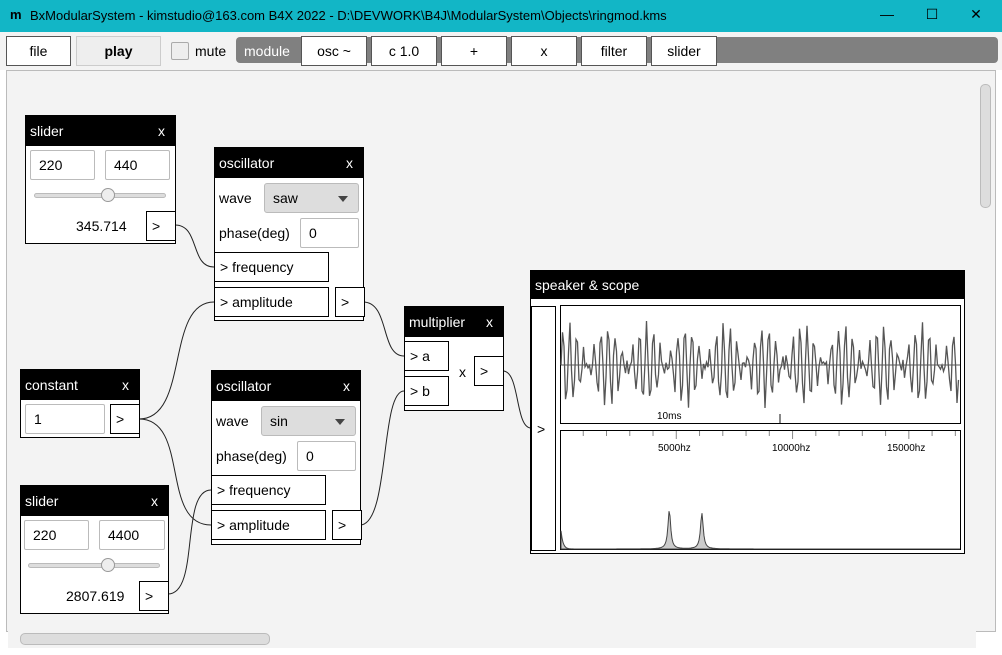  I want to click on vertical-scroll-thumb, so click(985, 146).